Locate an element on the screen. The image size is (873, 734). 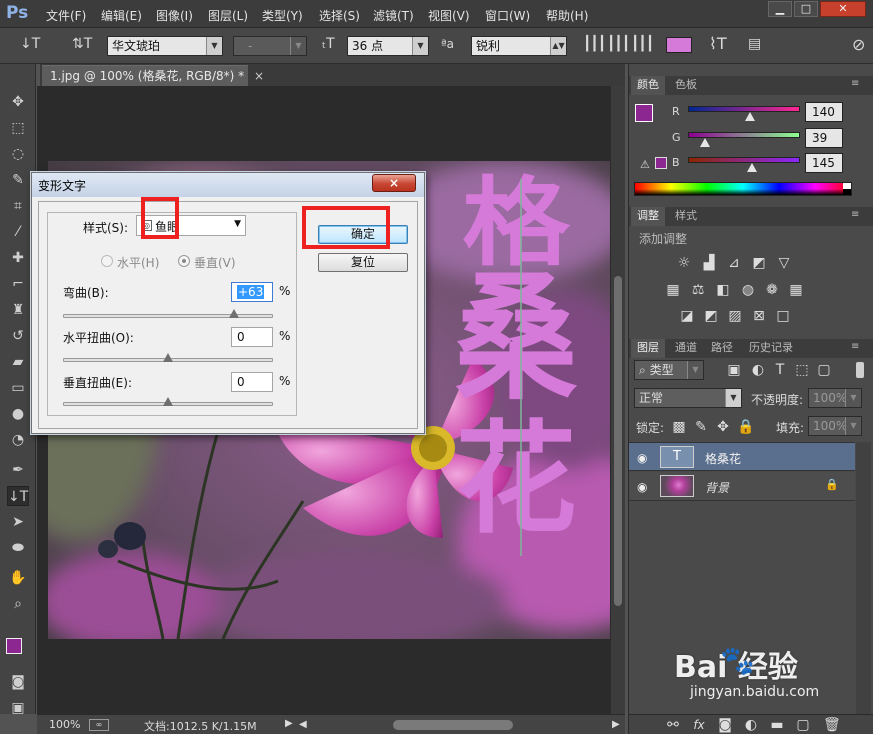
canvas-vertical-scrollbar is located at coordinates (618, 400).